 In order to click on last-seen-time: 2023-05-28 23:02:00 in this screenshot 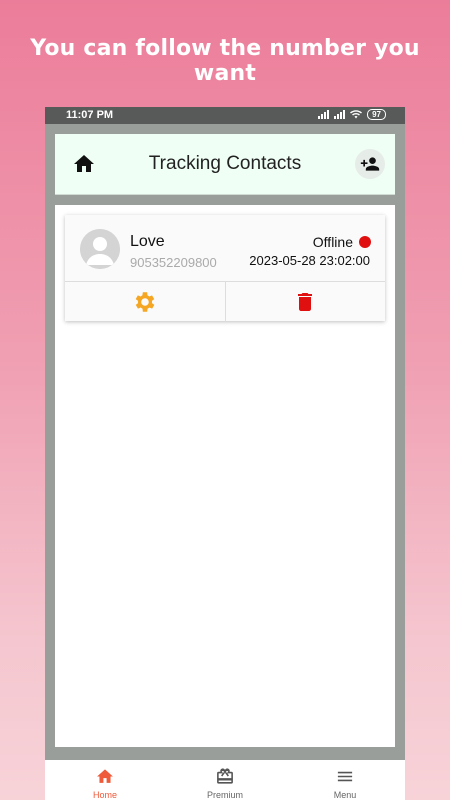, I will do `click(309, 260)`.